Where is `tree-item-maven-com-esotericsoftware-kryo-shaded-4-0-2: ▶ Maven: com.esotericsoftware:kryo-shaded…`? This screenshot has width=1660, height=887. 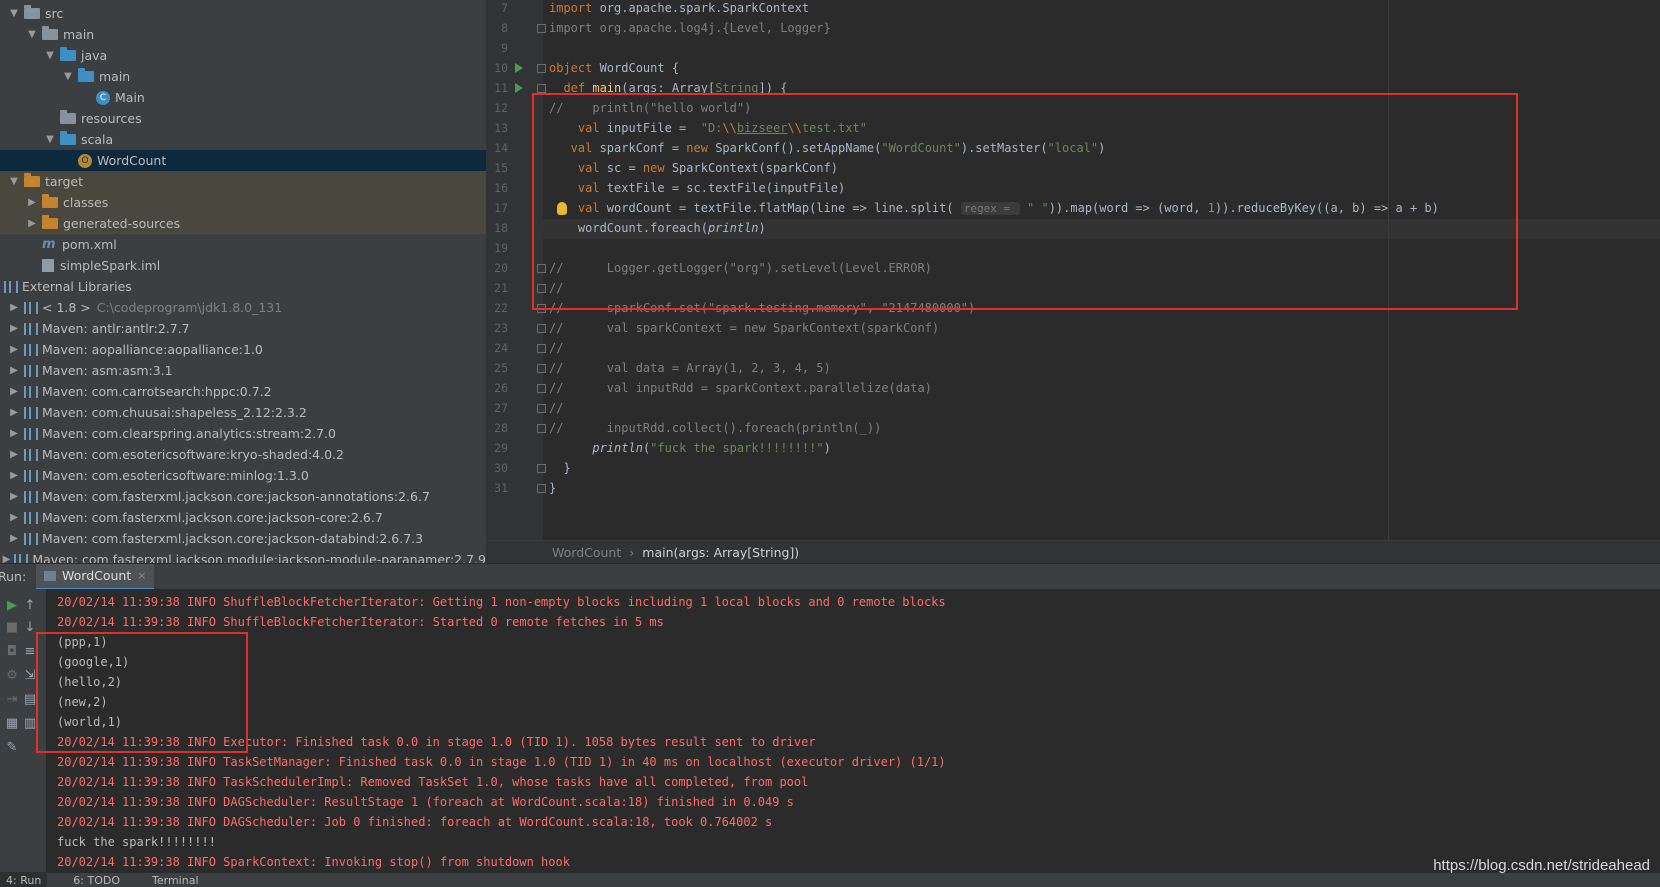 tree-item-maven-com-esotericsoftware-kryo-shaded-4-0-2: ▶ Maven: com.esotericsoftware:kryo-shaded… is located at coordinates (243, 454).